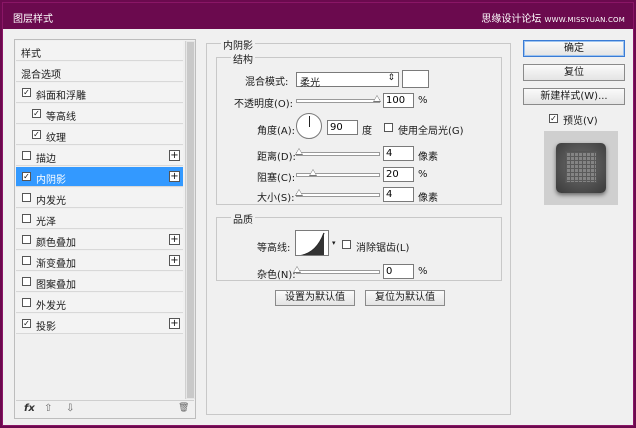  I want to click on opacity-slider-knob, so click(377, 98).